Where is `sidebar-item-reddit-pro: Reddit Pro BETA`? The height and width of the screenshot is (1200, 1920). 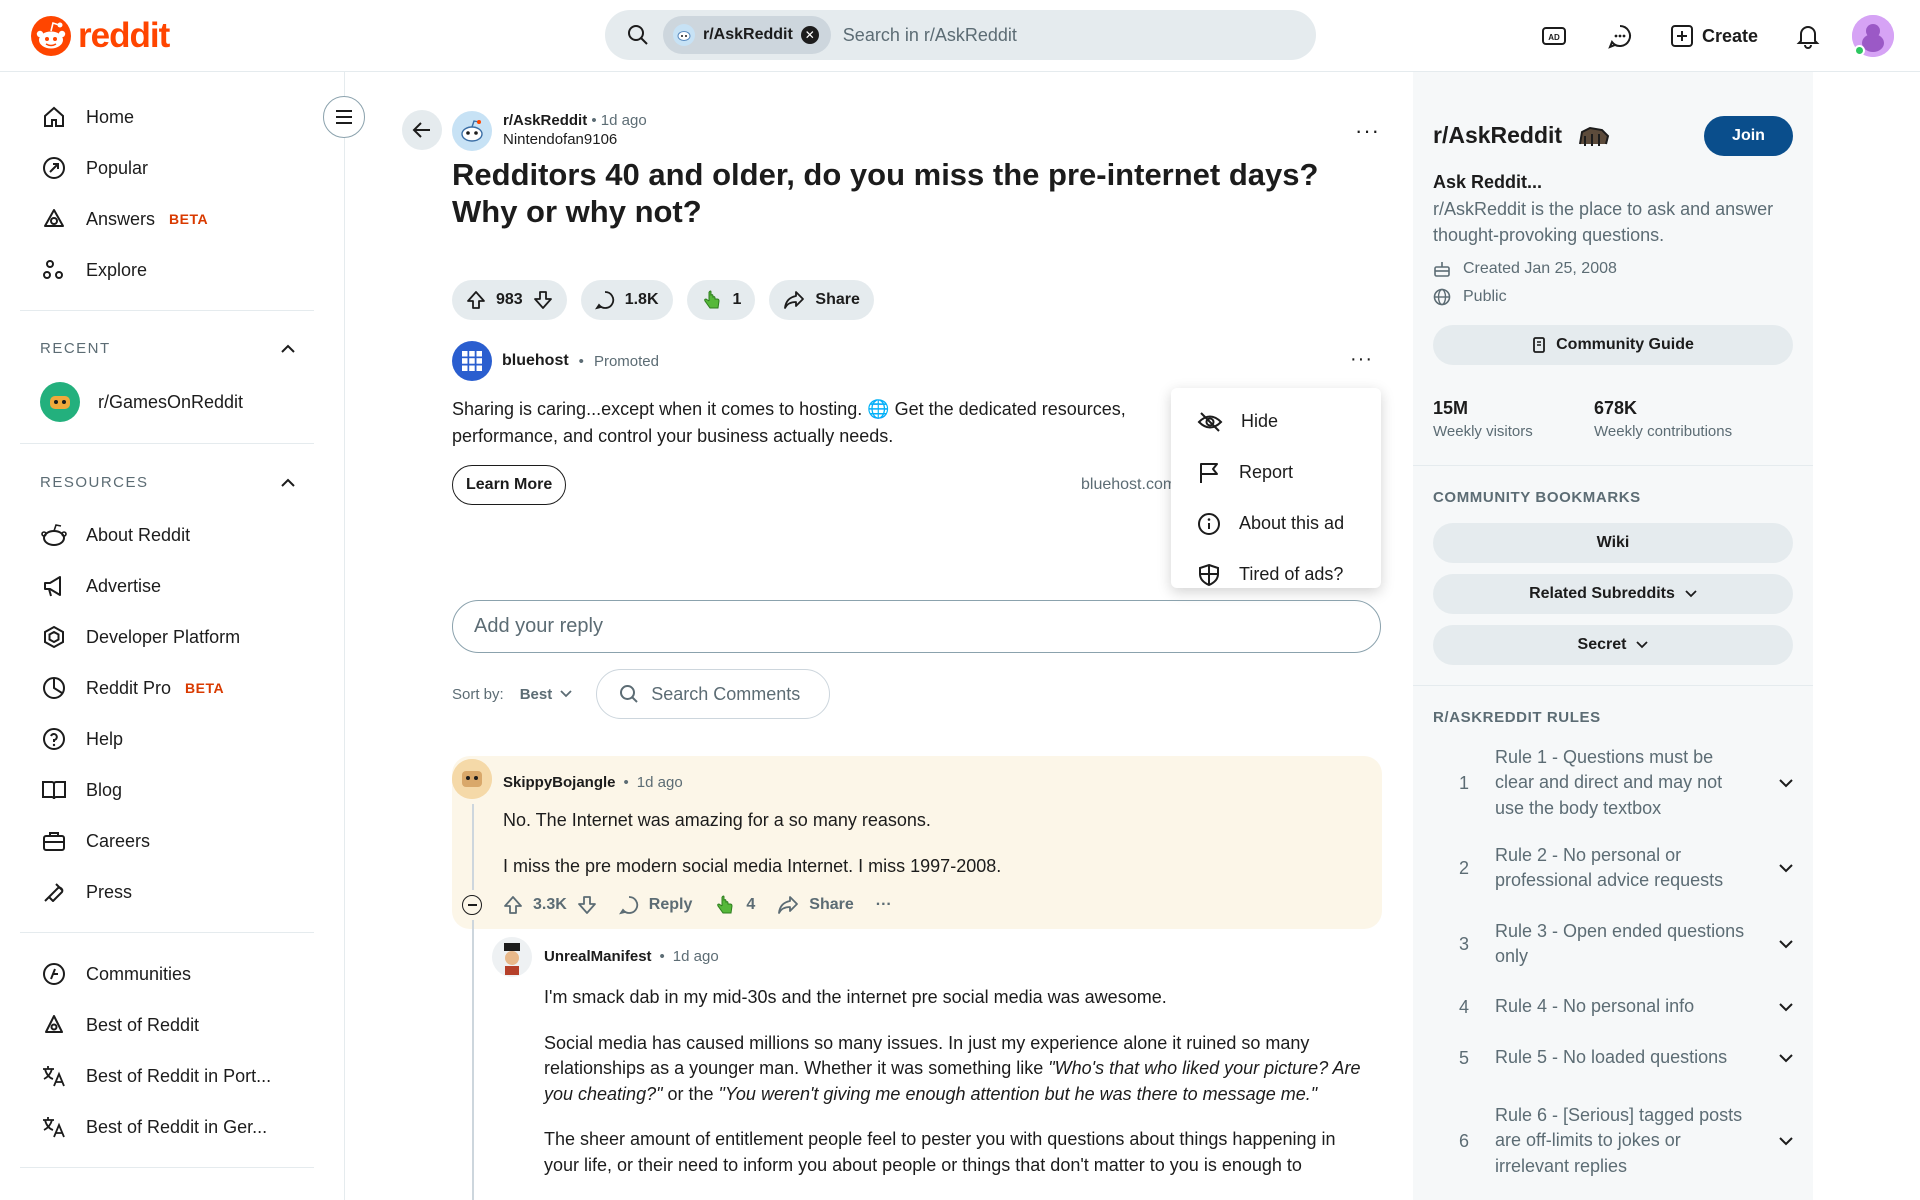
sidebar-item-reddit-pro: Reddit Pro BETA is located at coordinates (132, 688).